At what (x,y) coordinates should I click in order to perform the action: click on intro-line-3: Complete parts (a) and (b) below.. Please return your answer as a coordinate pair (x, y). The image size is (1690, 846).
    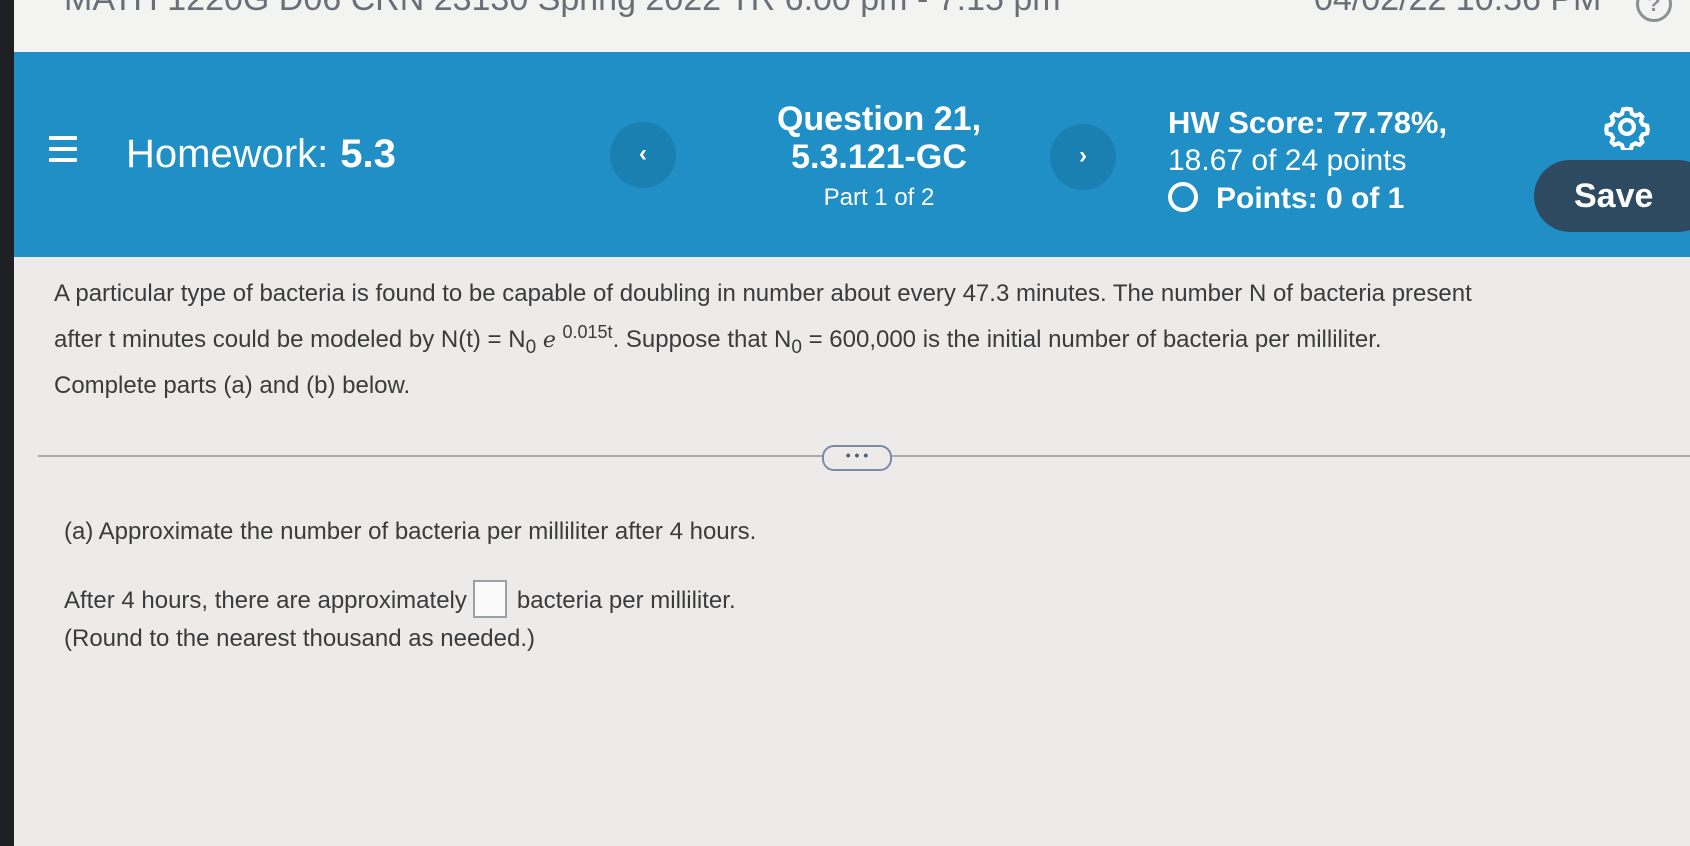
    Looking at the image, I should click on (232, 385).